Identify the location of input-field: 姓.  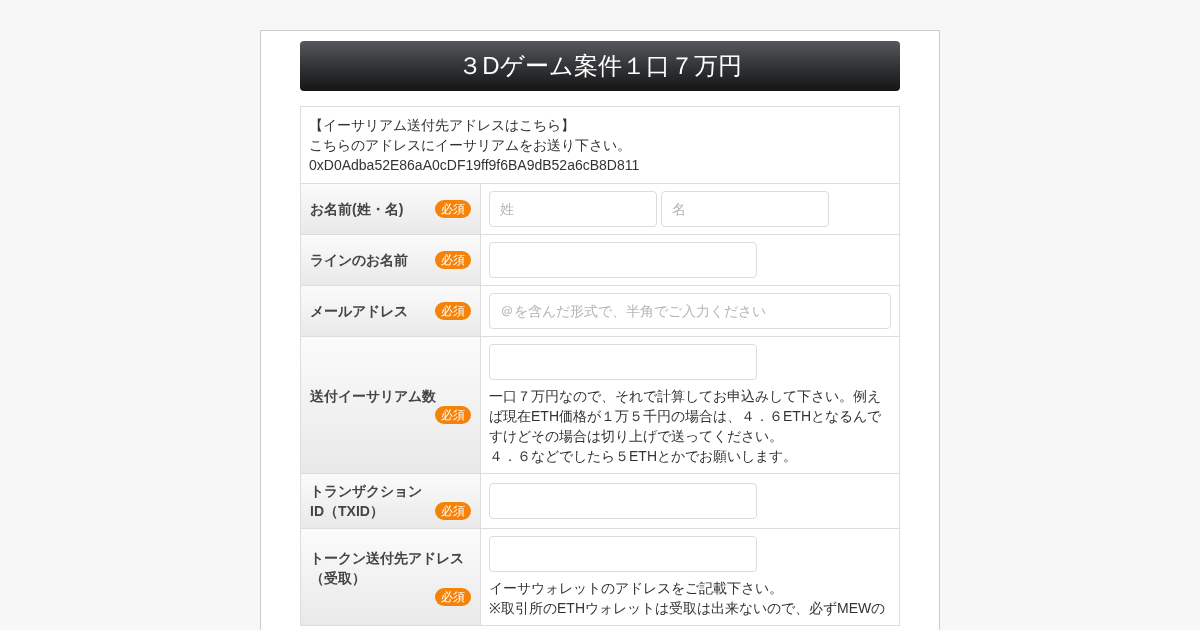
(573, 209).